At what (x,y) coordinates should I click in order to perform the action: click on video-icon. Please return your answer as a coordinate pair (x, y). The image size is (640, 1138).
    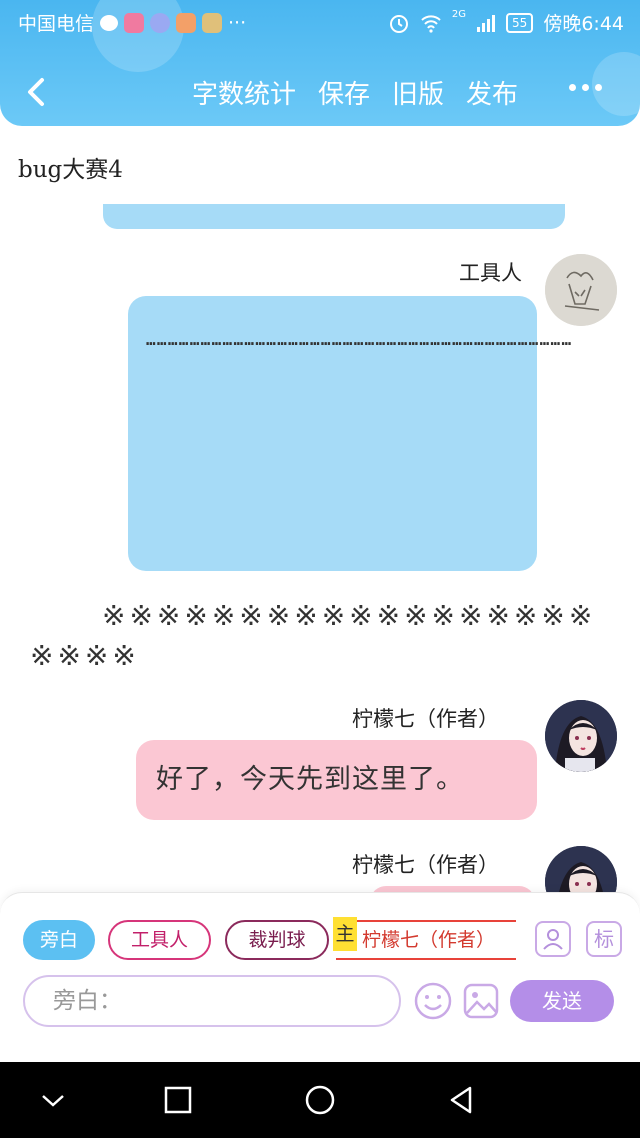
    Looking at the image, I should click on (186, 22).